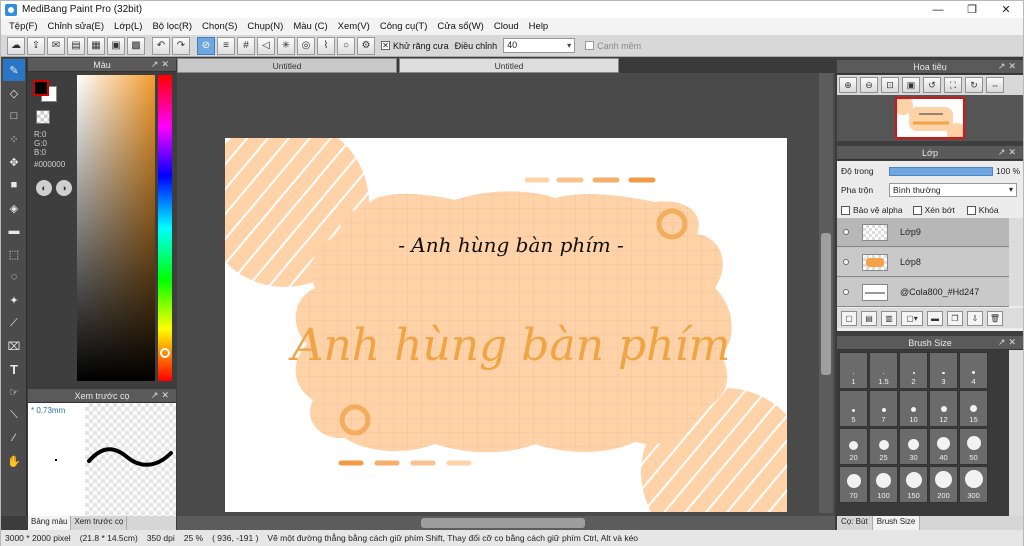  Describe the element at coordinates (265, 26) in the screenshot. I see `menu-capture: Chụp(N)` at that location.